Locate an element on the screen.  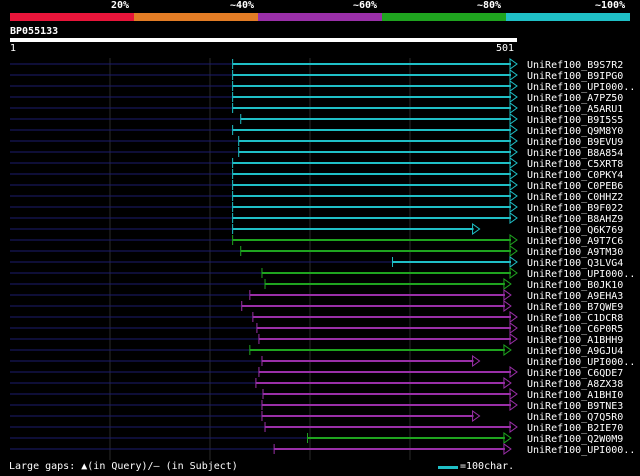
hit-label: UniRef100_A1BHH9 is located at coordinates (575, 340).